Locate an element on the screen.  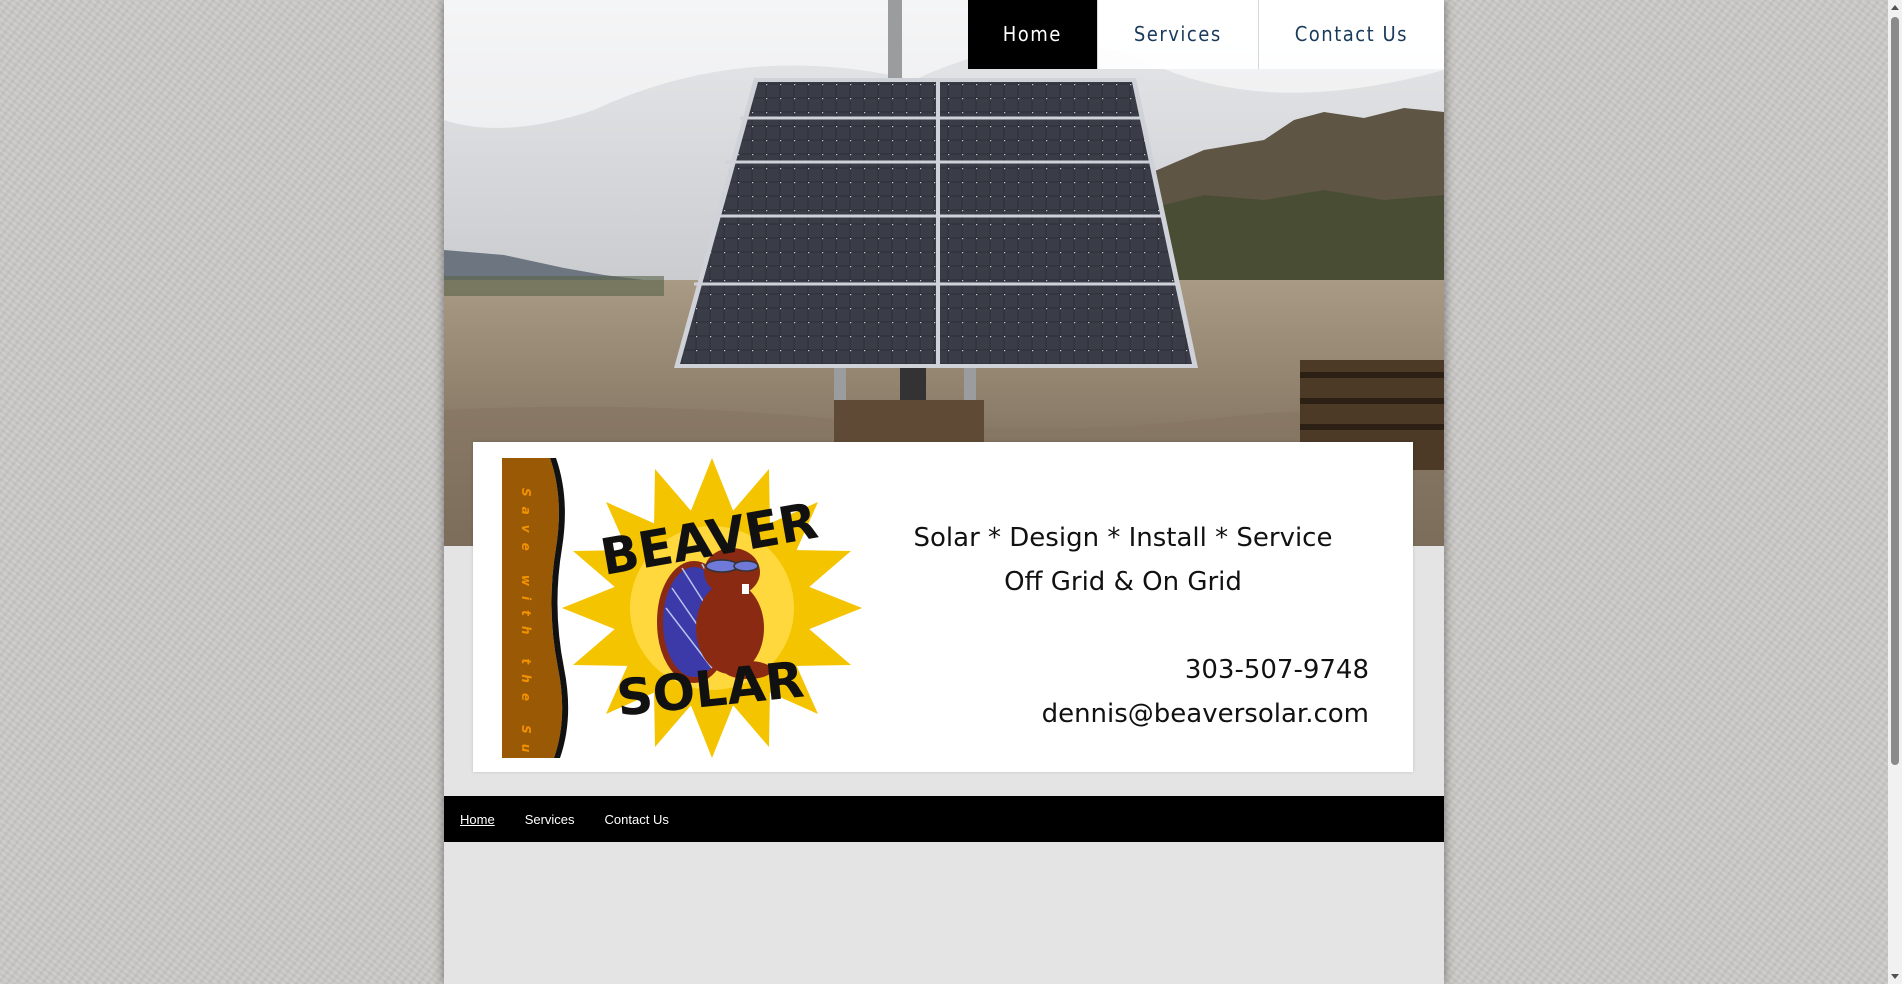
email-address: dennis@beaversolar.com is located at coordinates (1205, 714).